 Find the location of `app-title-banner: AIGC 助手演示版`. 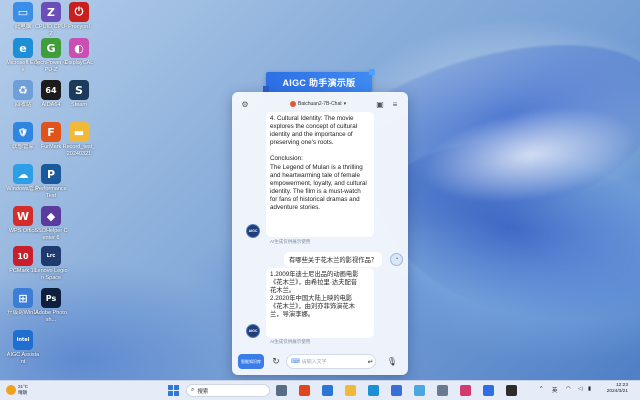

app-title-banner: AIGC 助手演示版 is located at coordinates (319, 80).